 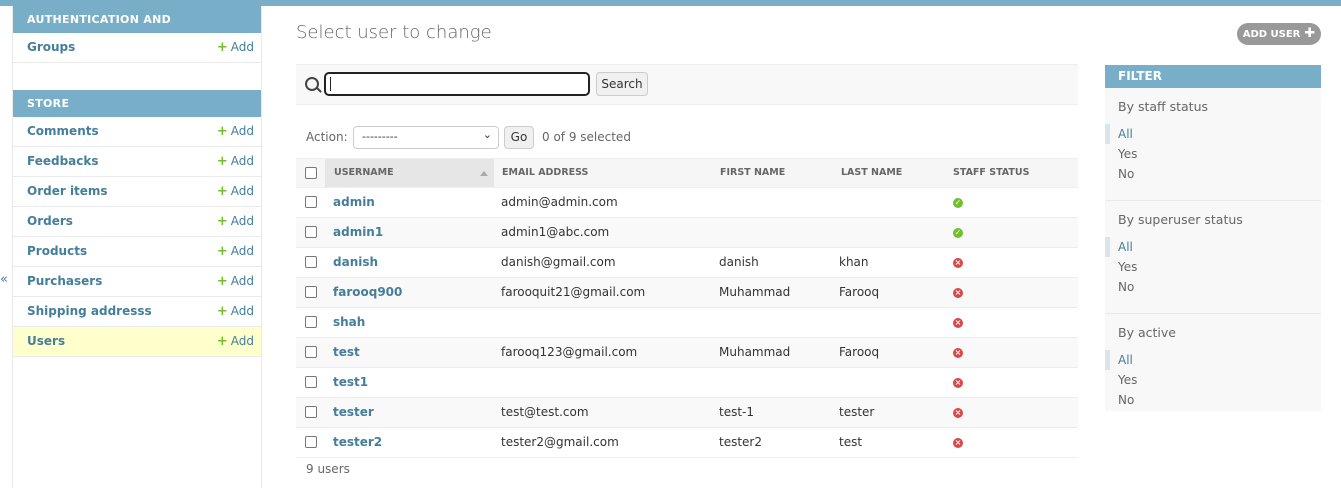 I want to click on username-link: tester2, so click(x=357, y=442).